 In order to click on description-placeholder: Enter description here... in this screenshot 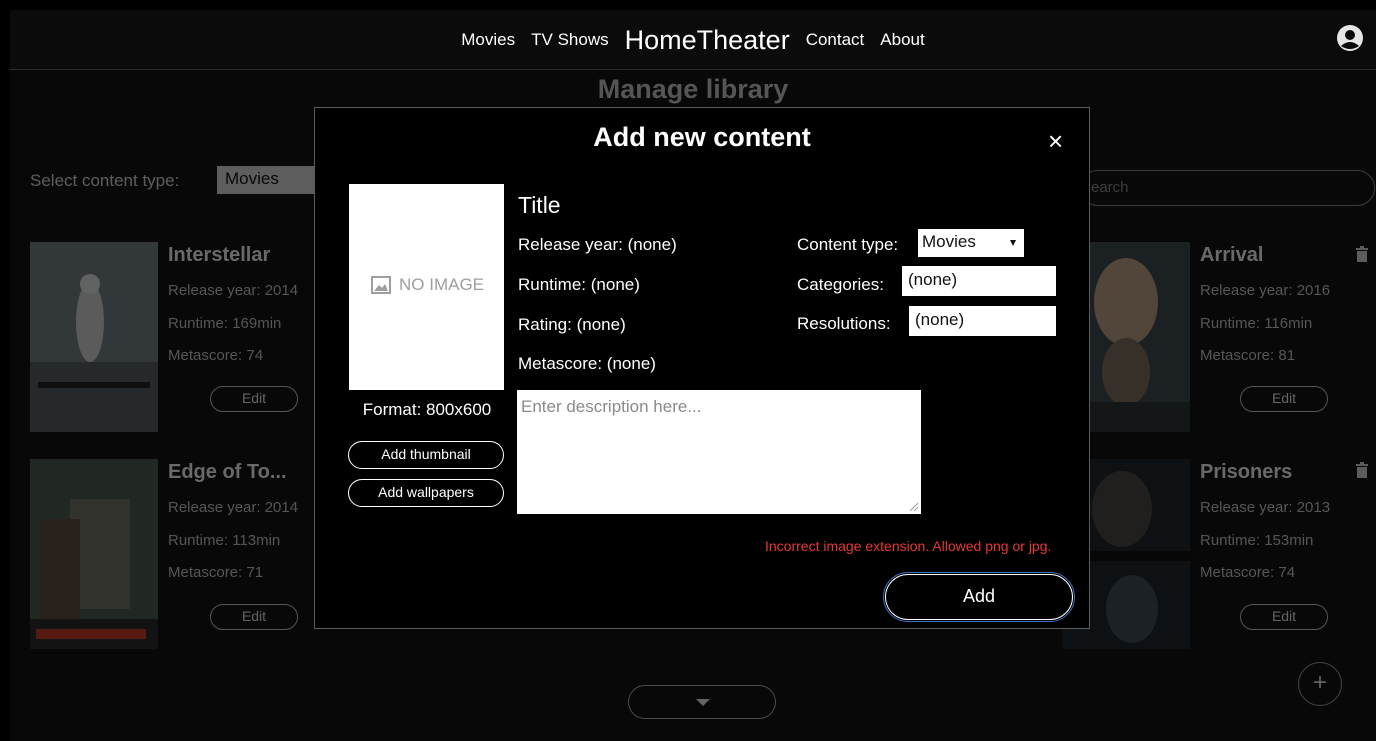, I will do `click(611, 406)`.